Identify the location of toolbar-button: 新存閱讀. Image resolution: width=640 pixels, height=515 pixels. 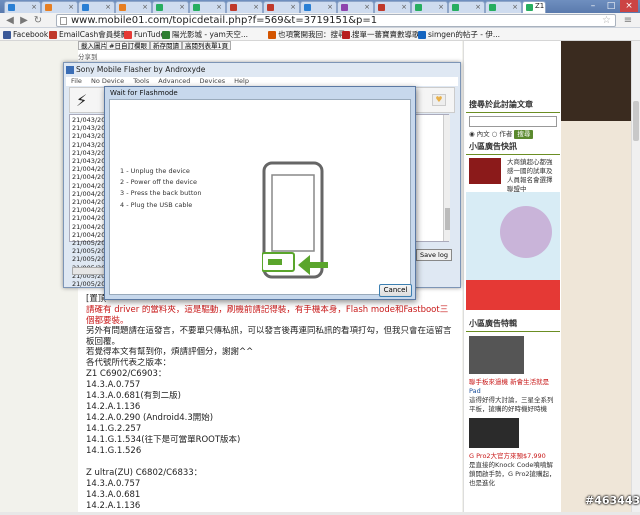
(166, 45).